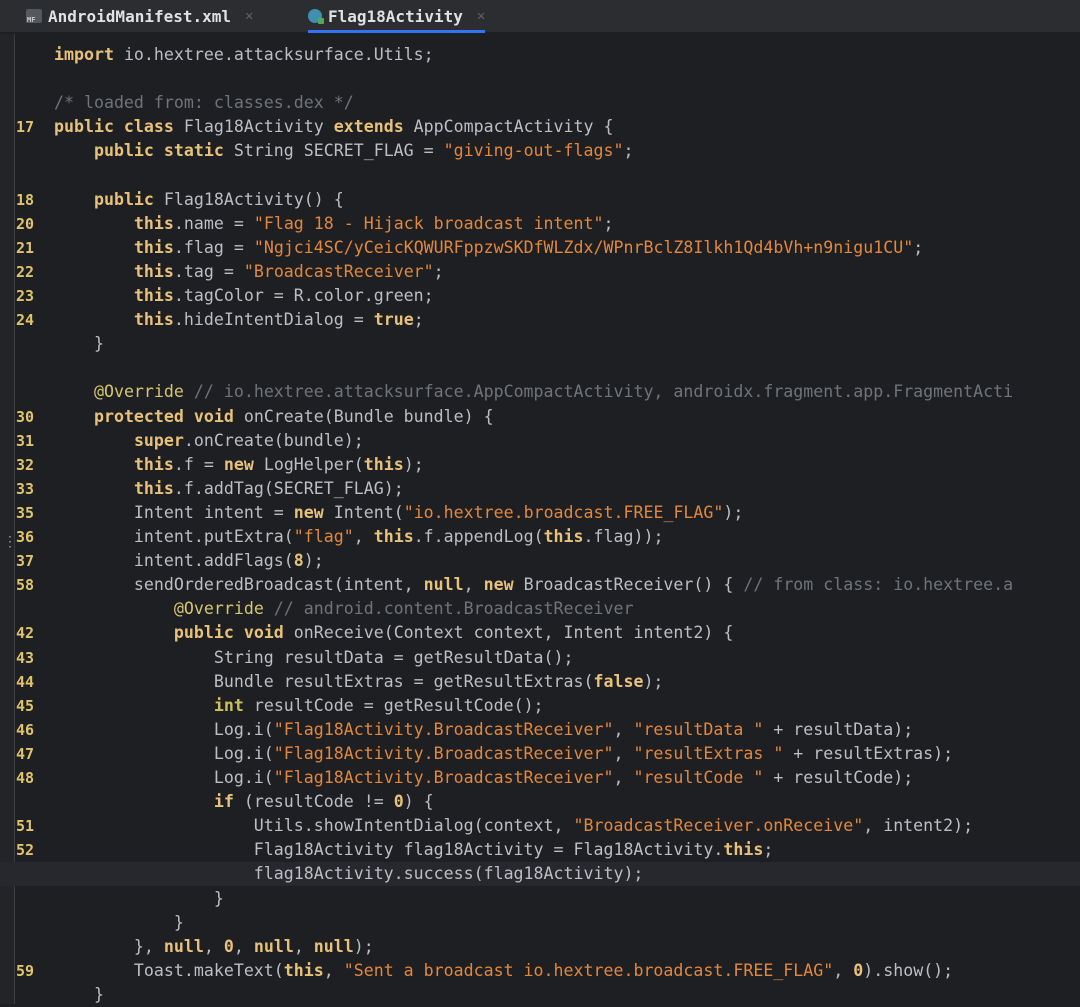 The height and width of the screenshot is (1007, 1080). What do you see at coordinates (540, 103) in the screenshot?
I see `code-line: /* loaded from: classes.dex */` at bounding box center [540, 103].